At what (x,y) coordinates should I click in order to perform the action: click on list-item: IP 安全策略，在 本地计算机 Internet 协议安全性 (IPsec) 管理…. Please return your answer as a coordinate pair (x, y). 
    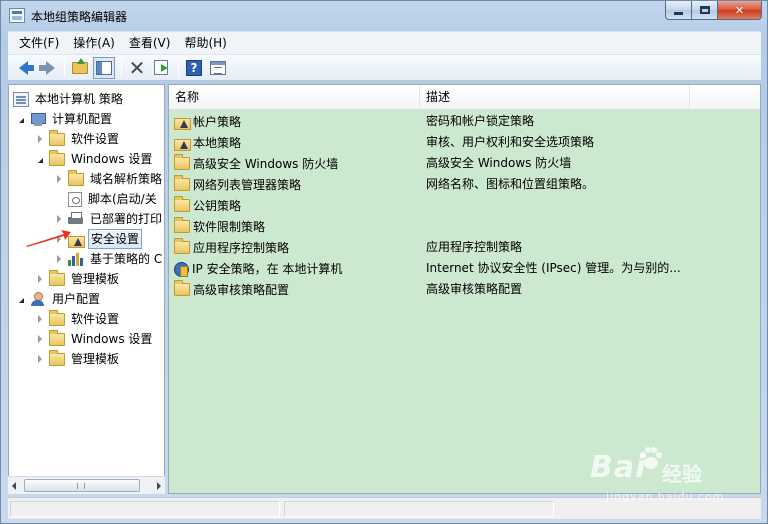
    Looking at the image, I should click on (464, 268).